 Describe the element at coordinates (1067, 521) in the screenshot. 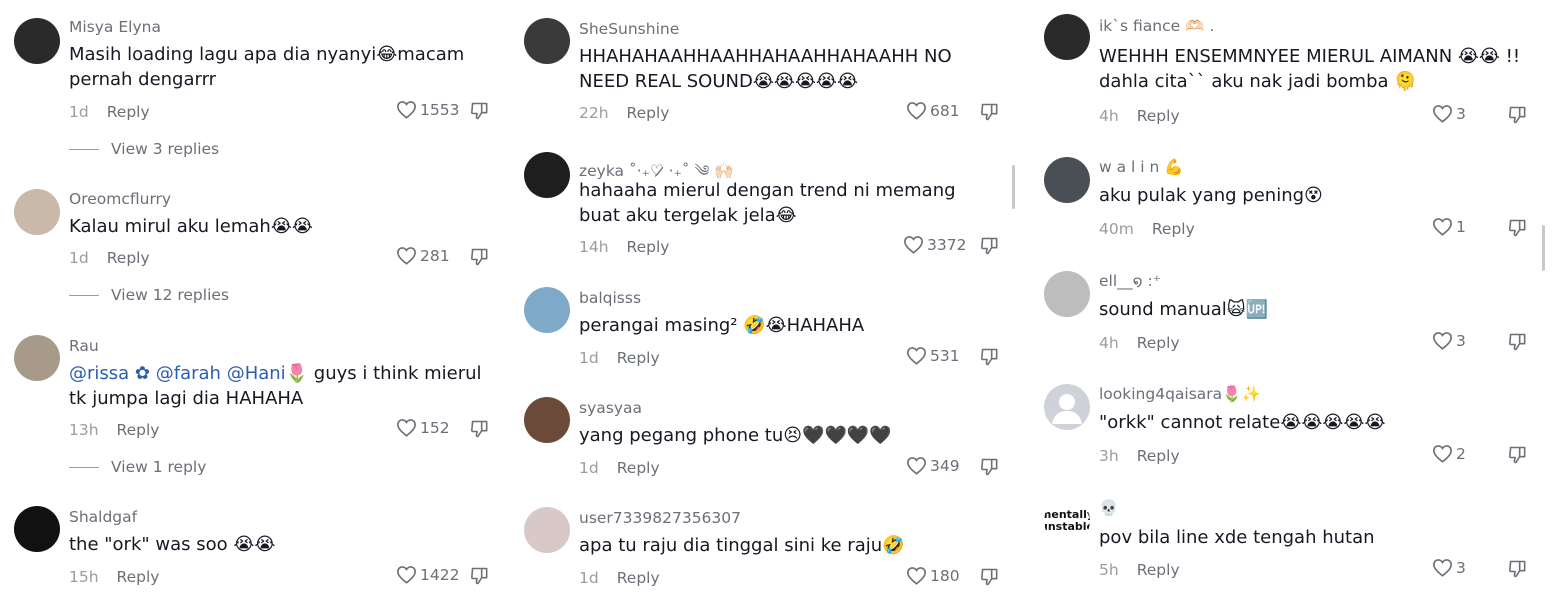

I see `avatar: mentally unstable` at that location.